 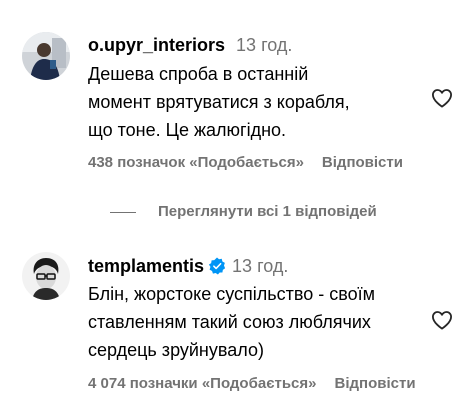 I want to click on comment-text-line: що тоне. Це жалюгідно., so click(x=187, y=130).